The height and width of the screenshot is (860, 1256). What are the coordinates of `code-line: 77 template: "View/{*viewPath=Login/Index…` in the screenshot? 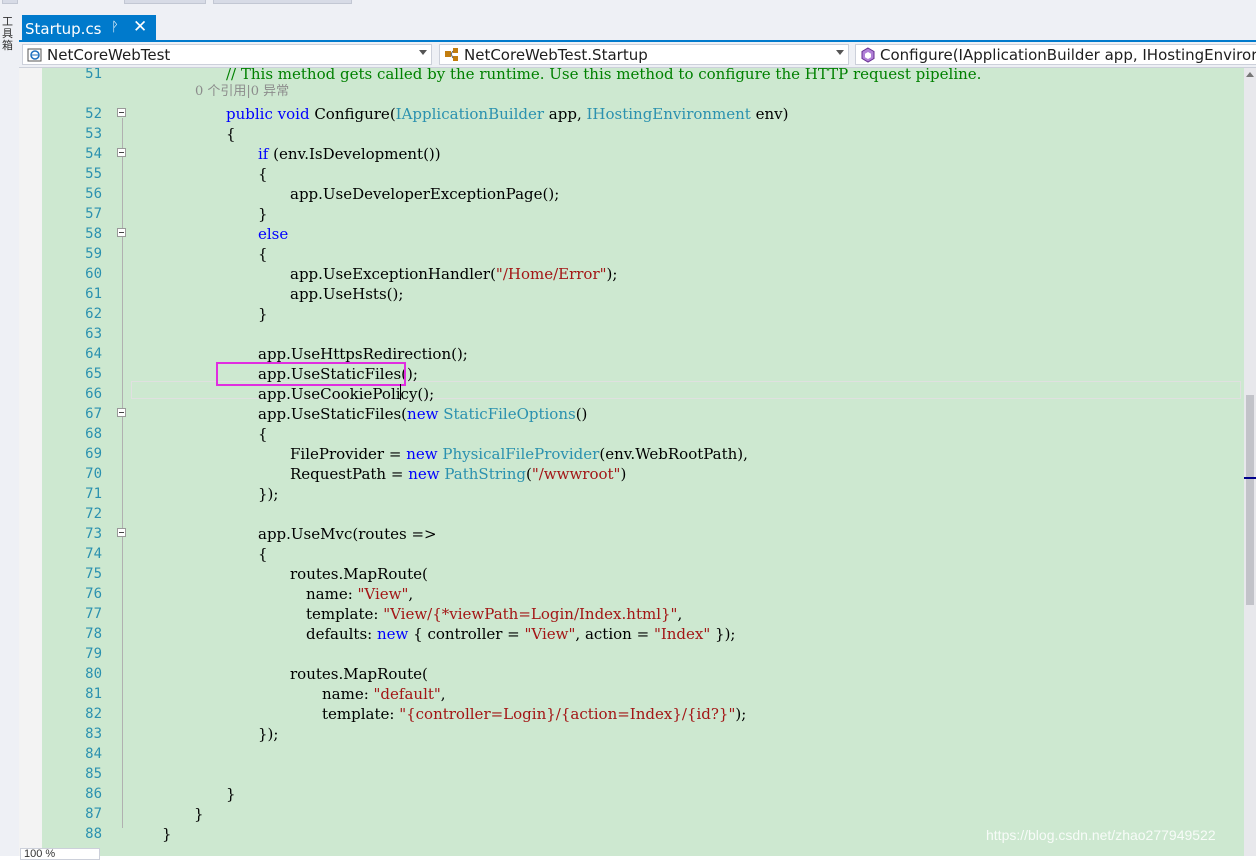 It's located at (631, 614).